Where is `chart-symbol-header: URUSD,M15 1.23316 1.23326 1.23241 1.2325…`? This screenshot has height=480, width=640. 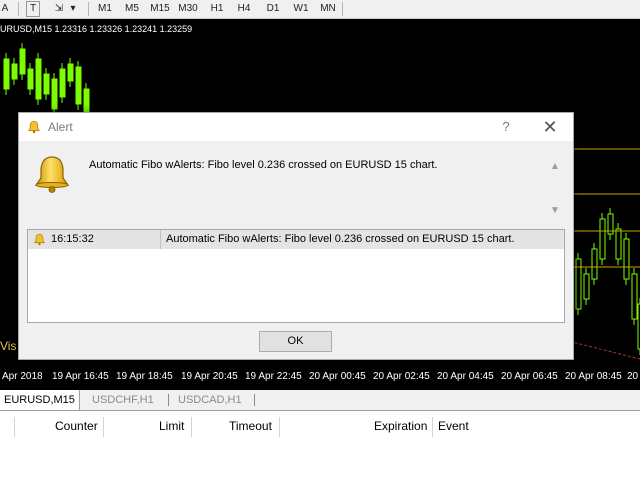 chart-symbol-header: URUSD,M15 1.23316 1.23326 1.23241 1.2325… is located at coordinates (96, 29).